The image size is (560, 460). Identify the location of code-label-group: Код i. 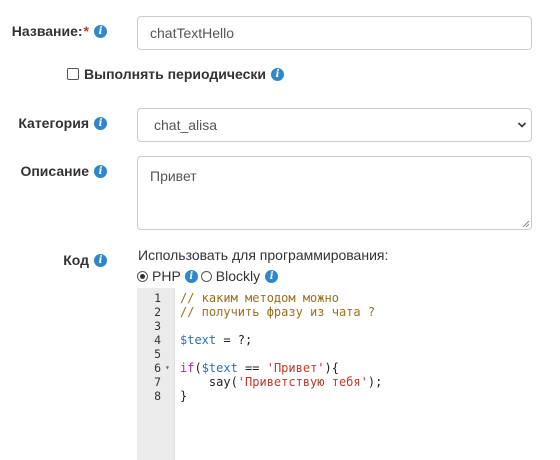
(85, 260).